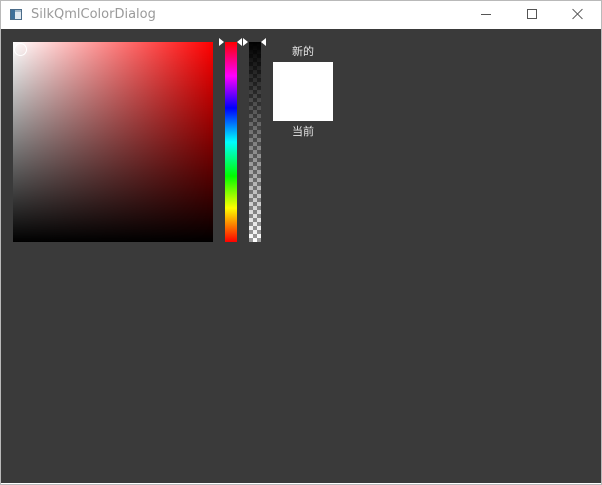  I want to click on alpha-slider-right-handle-icon, so click(263, 42).